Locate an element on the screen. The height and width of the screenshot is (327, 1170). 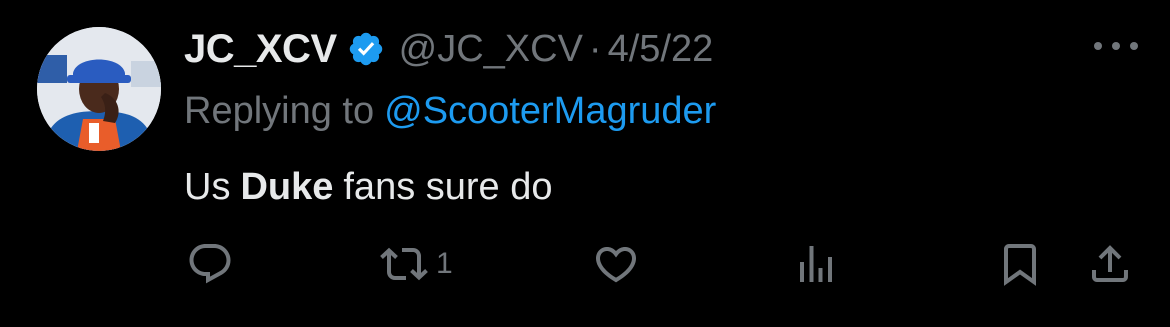
tweet-header: JC_XCV @JC_XCV · 4/5/22 is located at coordinates (448, 49).